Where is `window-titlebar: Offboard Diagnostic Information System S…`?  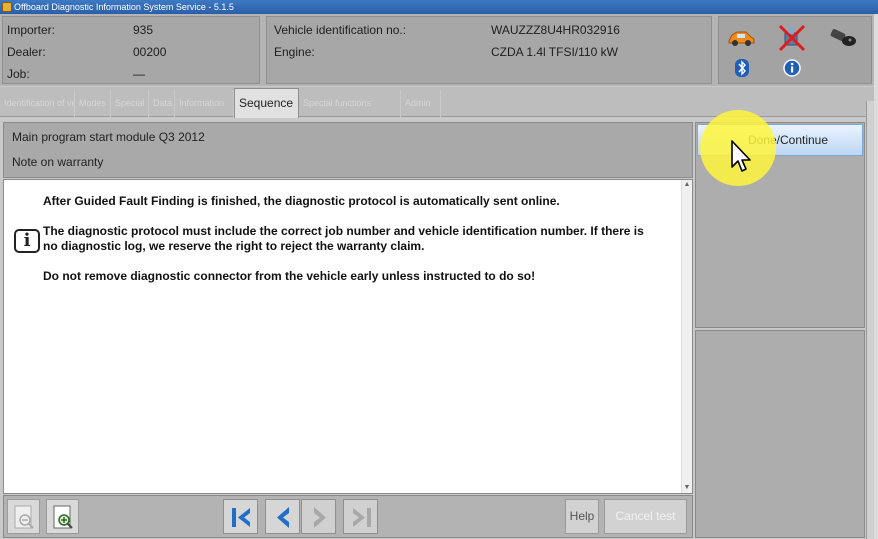 window-titlebar: Offboard Diagnostic Information System S… is located at coordinates (439, 7).